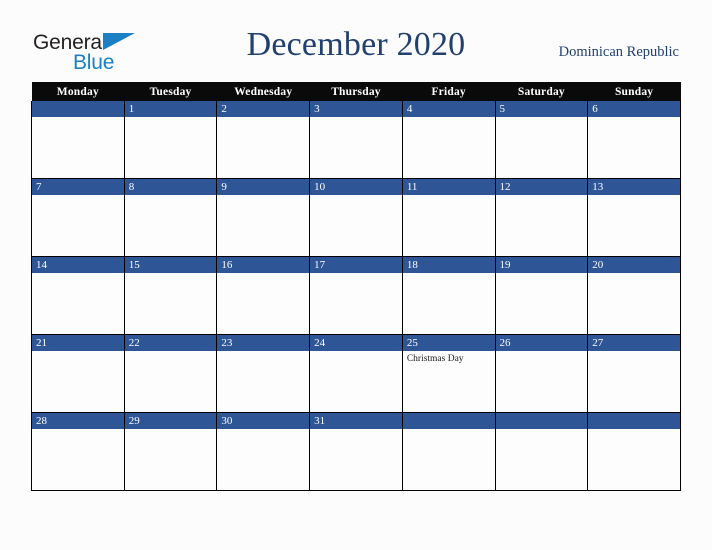 The width and height of the screenshot is (712, 550). I want to click on day-cell: 3, so click(356, 140).